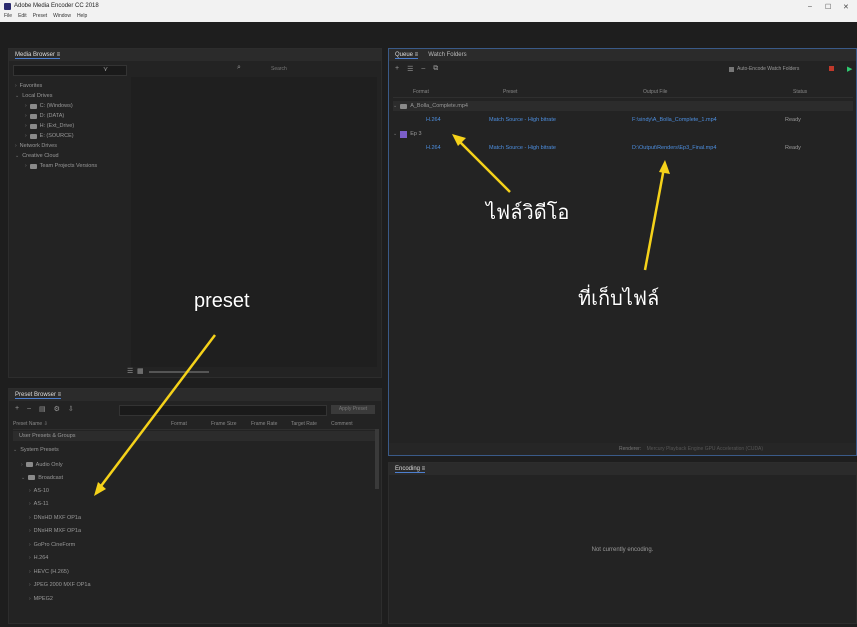  What do you see at coordinates (194, 572) in the screenshot?
I see `preset-item-row: › HEVC (H.265)` at bounding box center [194, 572].